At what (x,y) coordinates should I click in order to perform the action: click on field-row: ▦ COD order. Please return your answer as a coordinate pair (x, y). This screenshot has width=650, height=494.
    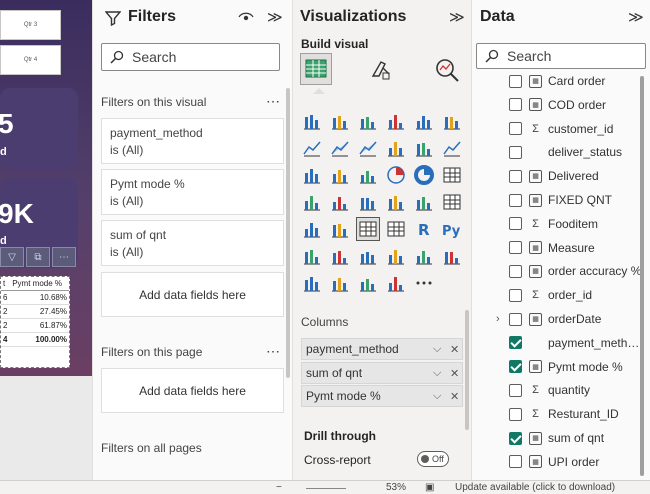
    Looking at the image, I should click on (557, 105).